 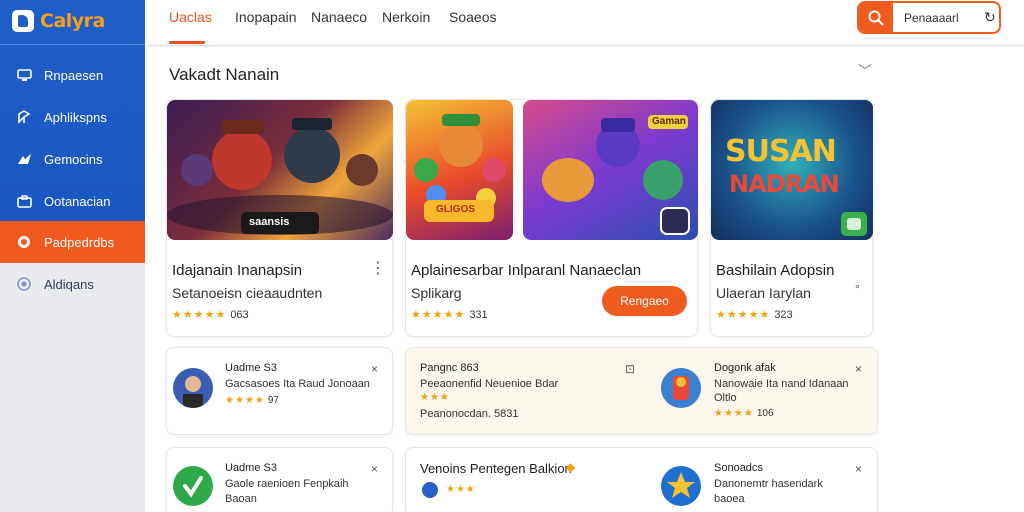 I want to click on app-logo: Calyra, so click(x=58, y=21).